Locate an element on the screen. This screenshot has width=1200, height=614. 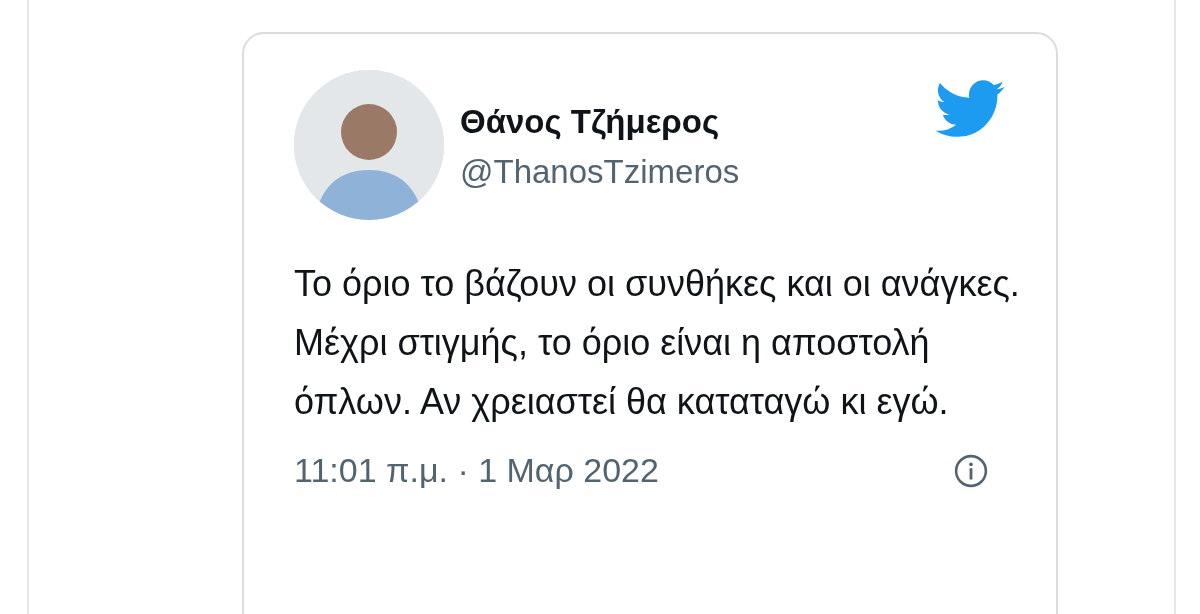
info-icon is located at coordinates (971, 470).